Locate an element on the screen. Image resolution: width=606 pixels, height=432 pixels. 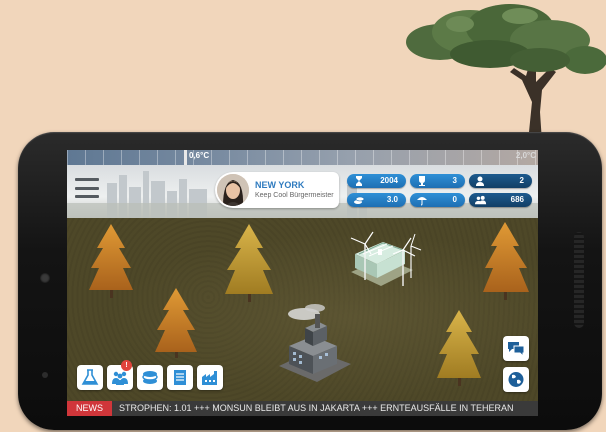
money-icon is located at coordinates (150, 377).